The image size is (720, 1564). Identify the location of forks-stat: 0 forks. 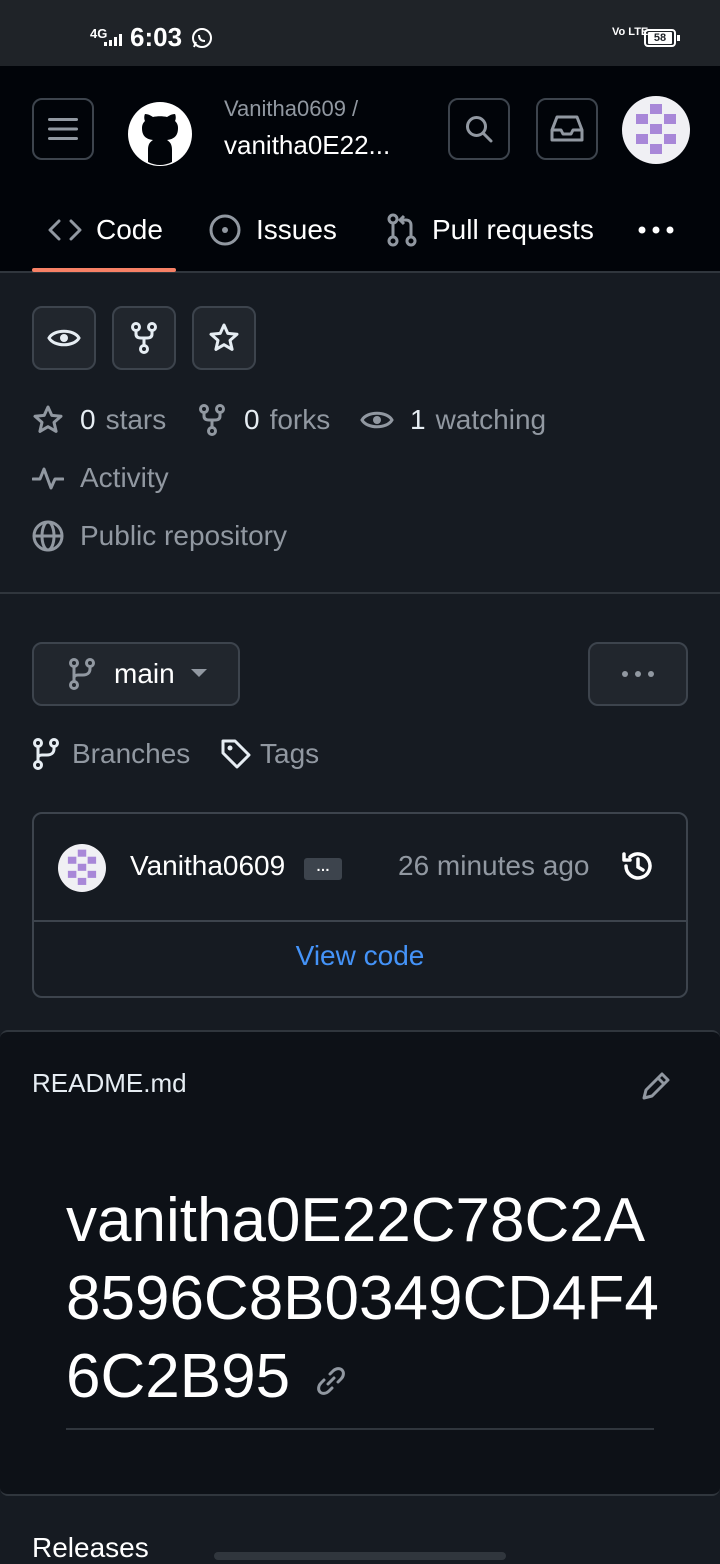
(264, 420).